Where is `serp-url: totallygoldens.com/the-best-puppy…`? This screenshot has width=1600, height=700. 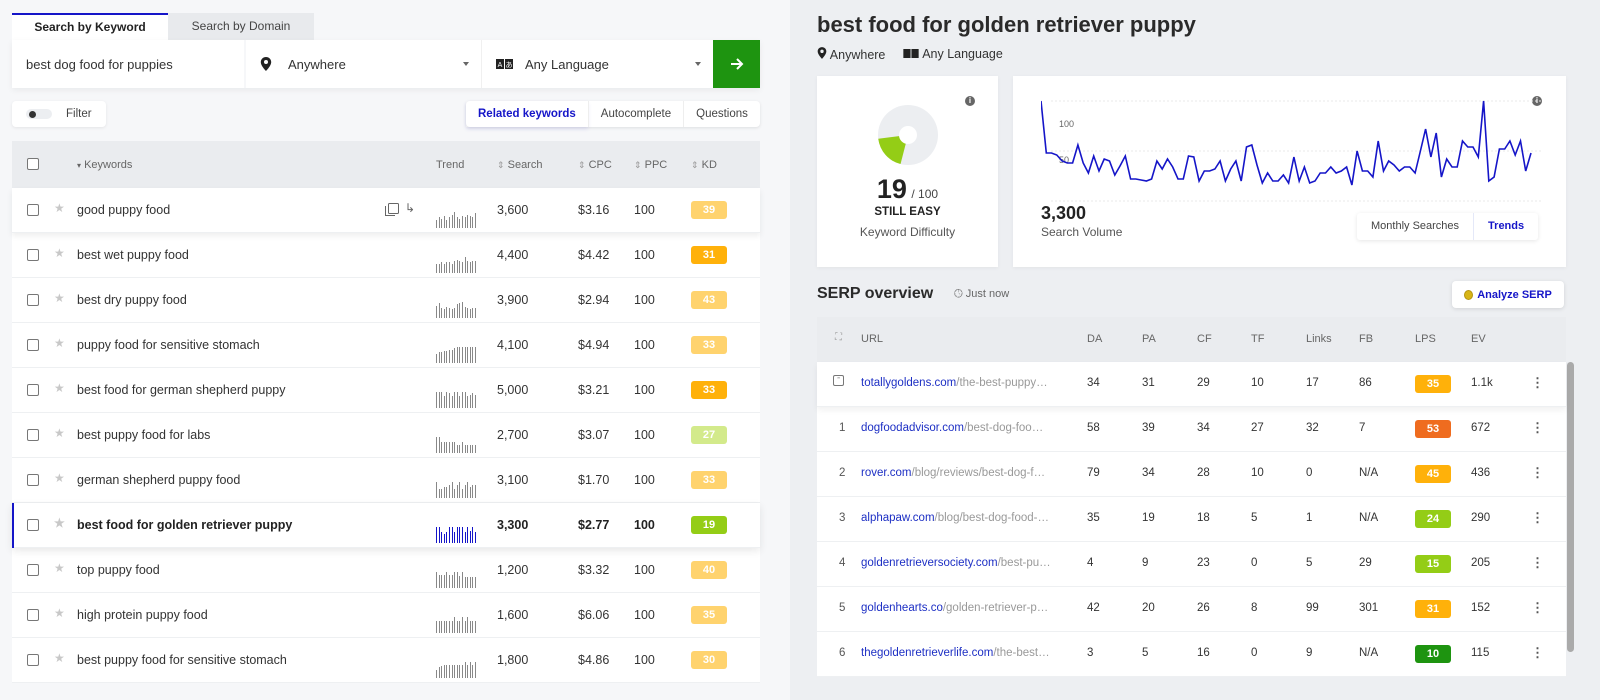 serp-url: totallygoldens.com/the-best-puppy… is located at coordinates (954, 383).